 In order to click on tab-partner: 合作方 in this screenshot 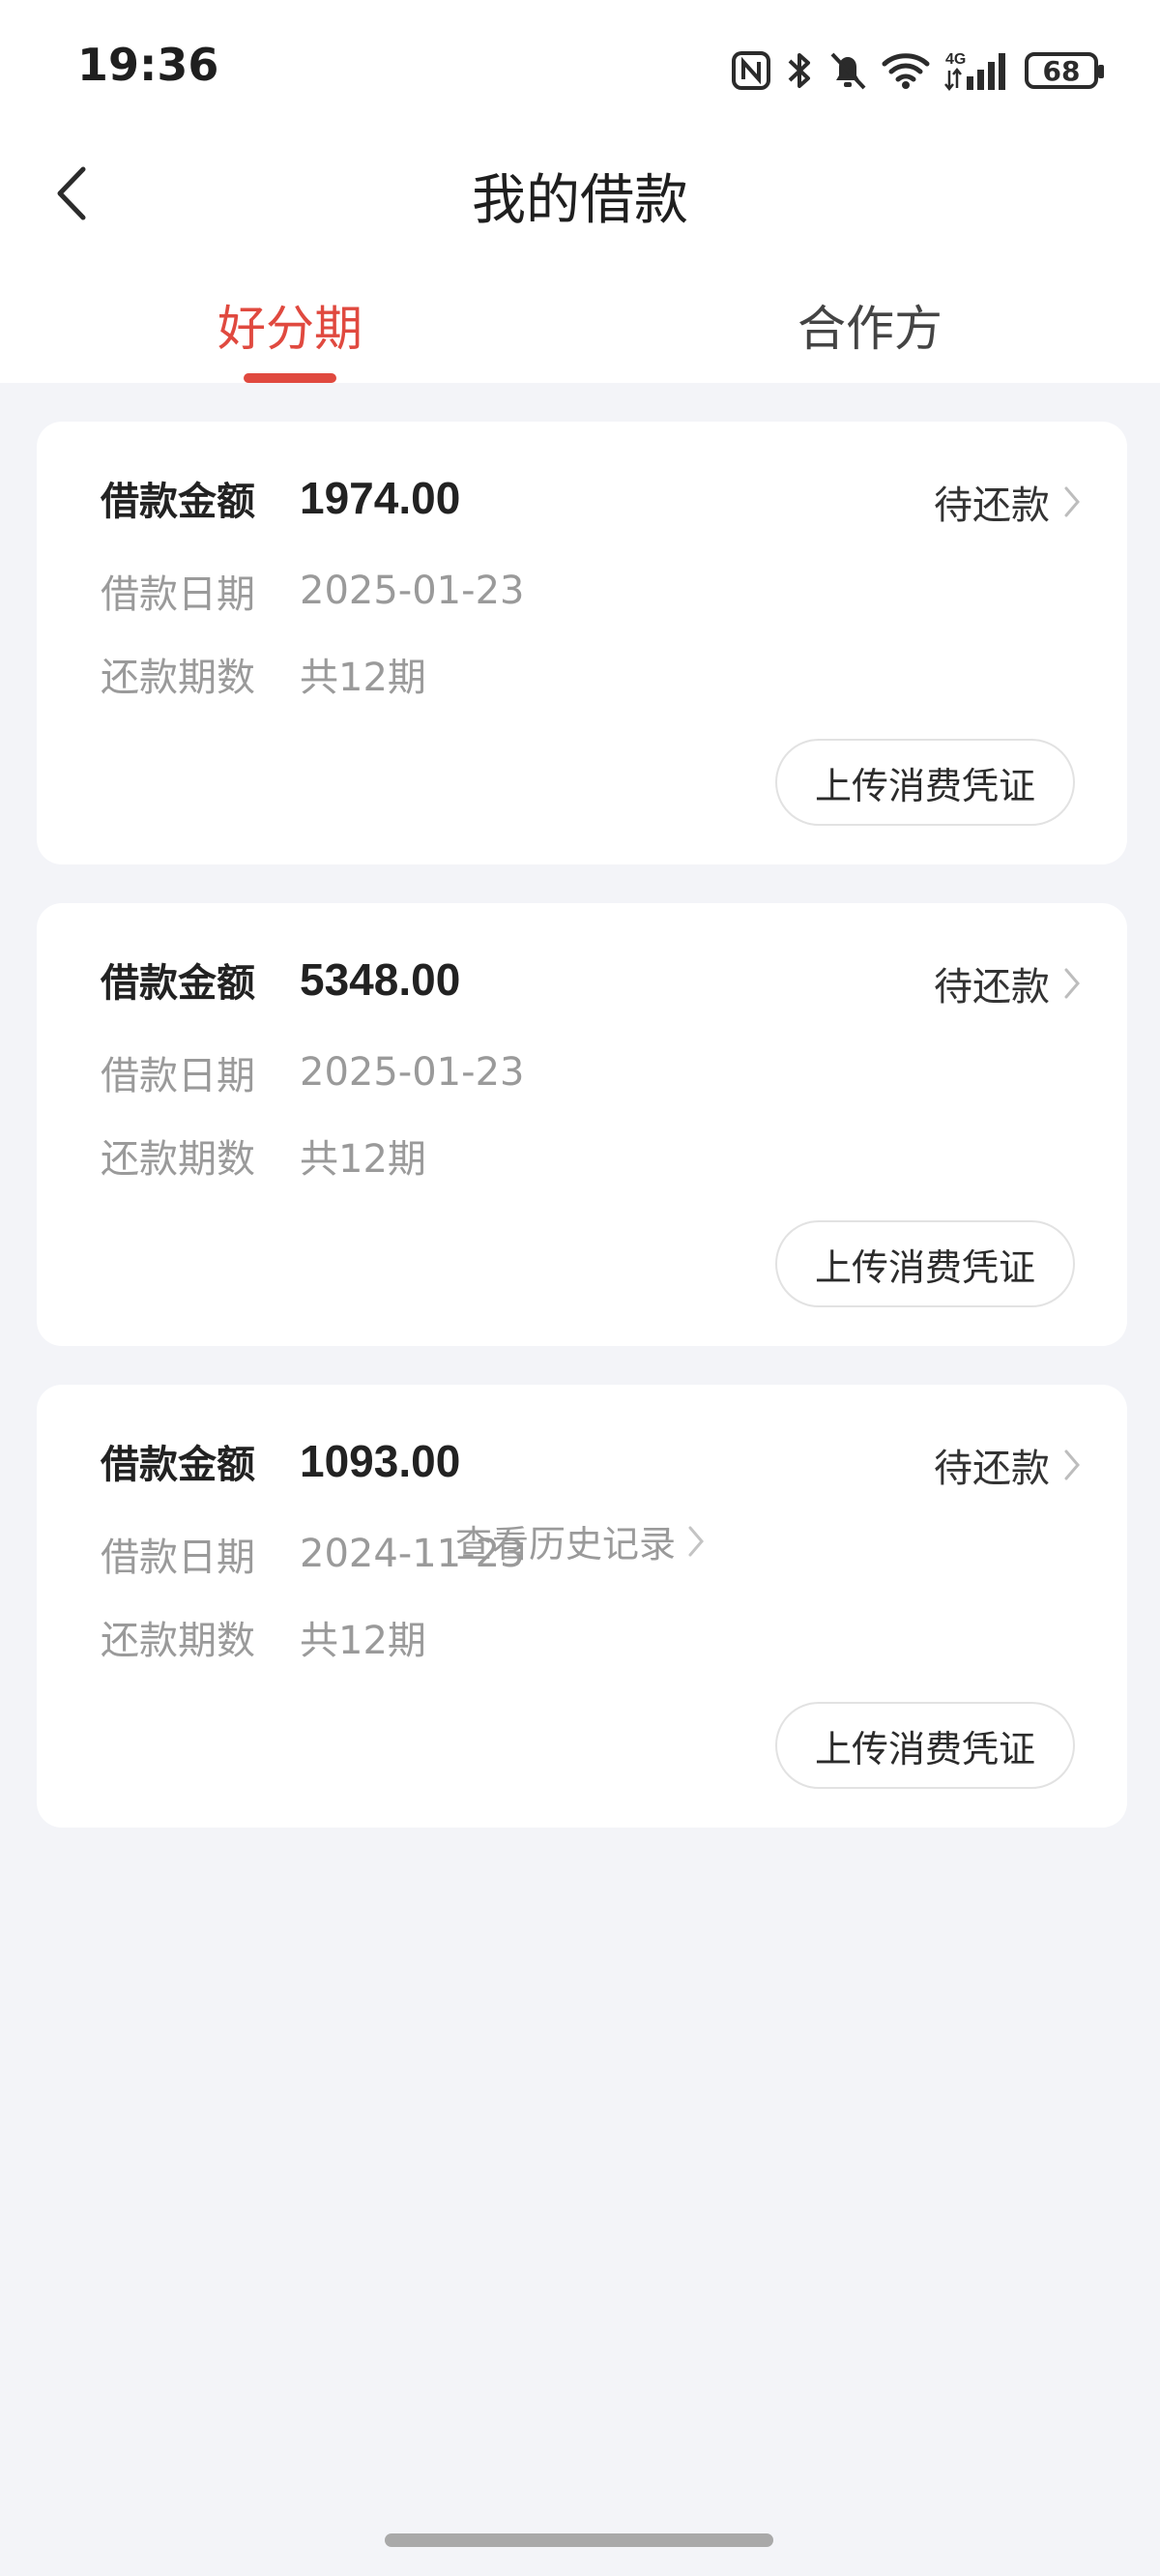, I will do `click(870, 325)`.